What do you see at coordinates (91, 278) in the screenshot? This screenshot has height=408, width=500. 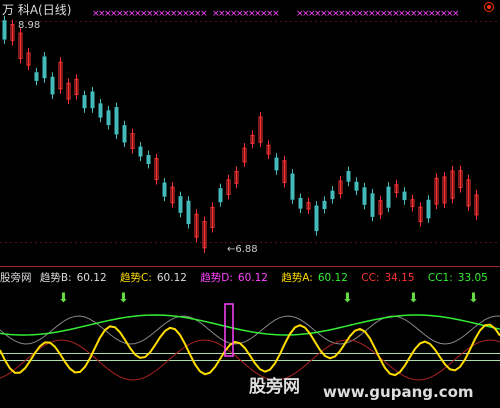 I see `trend-b-value: 60.12` at bounding box center [91, 278].